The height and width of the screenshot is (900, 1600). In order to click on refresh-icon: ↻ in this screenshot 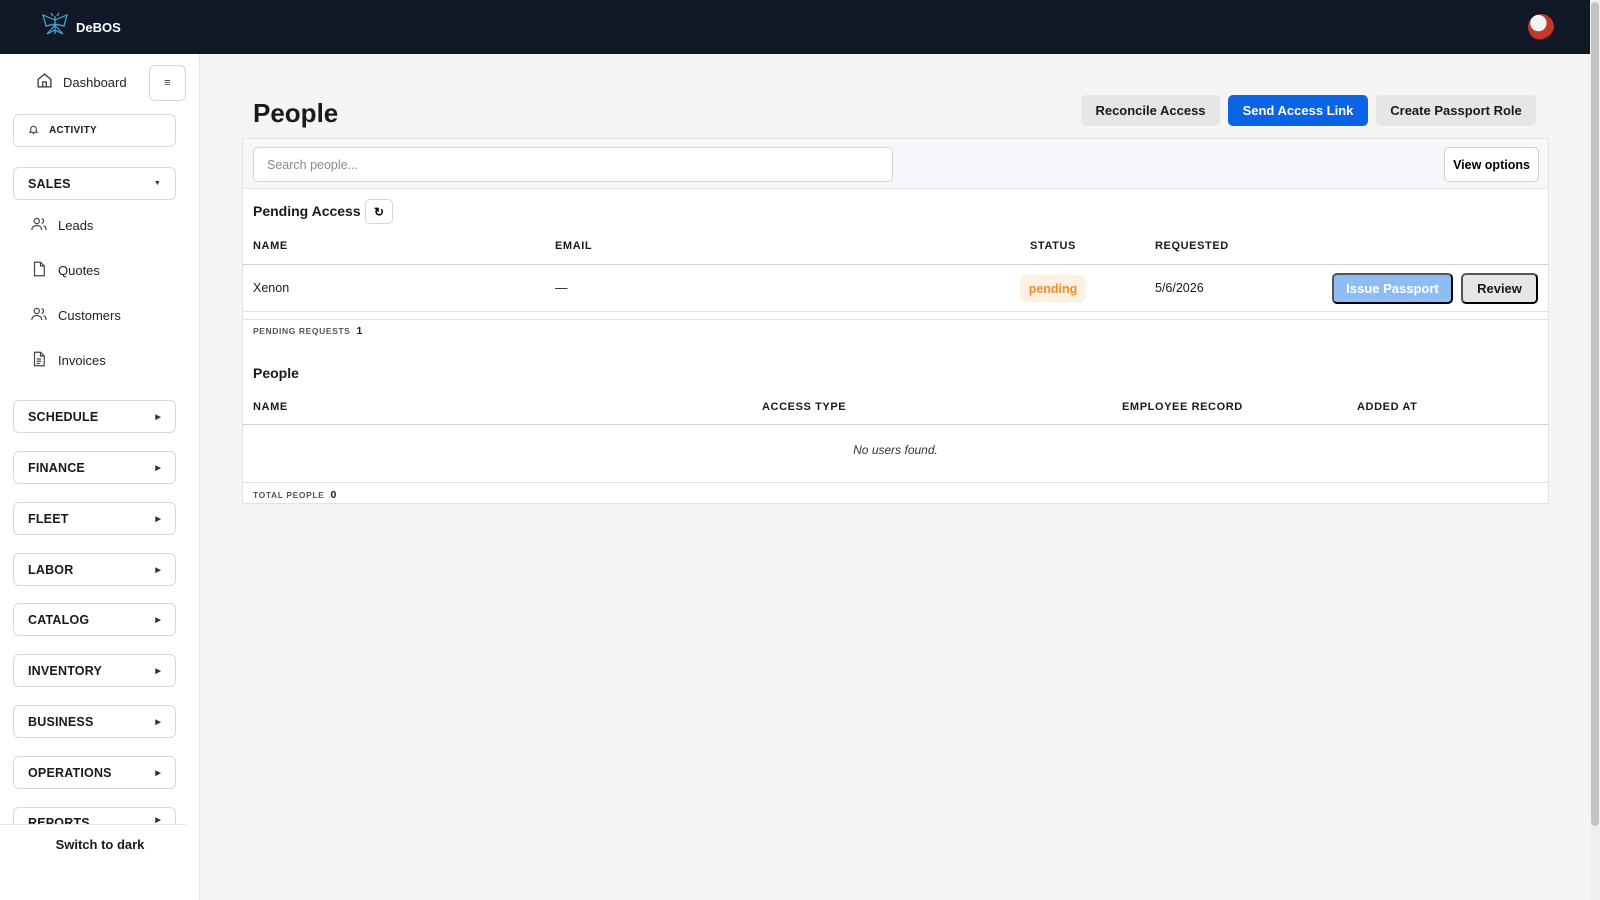, I will do `click(379, 211)`.